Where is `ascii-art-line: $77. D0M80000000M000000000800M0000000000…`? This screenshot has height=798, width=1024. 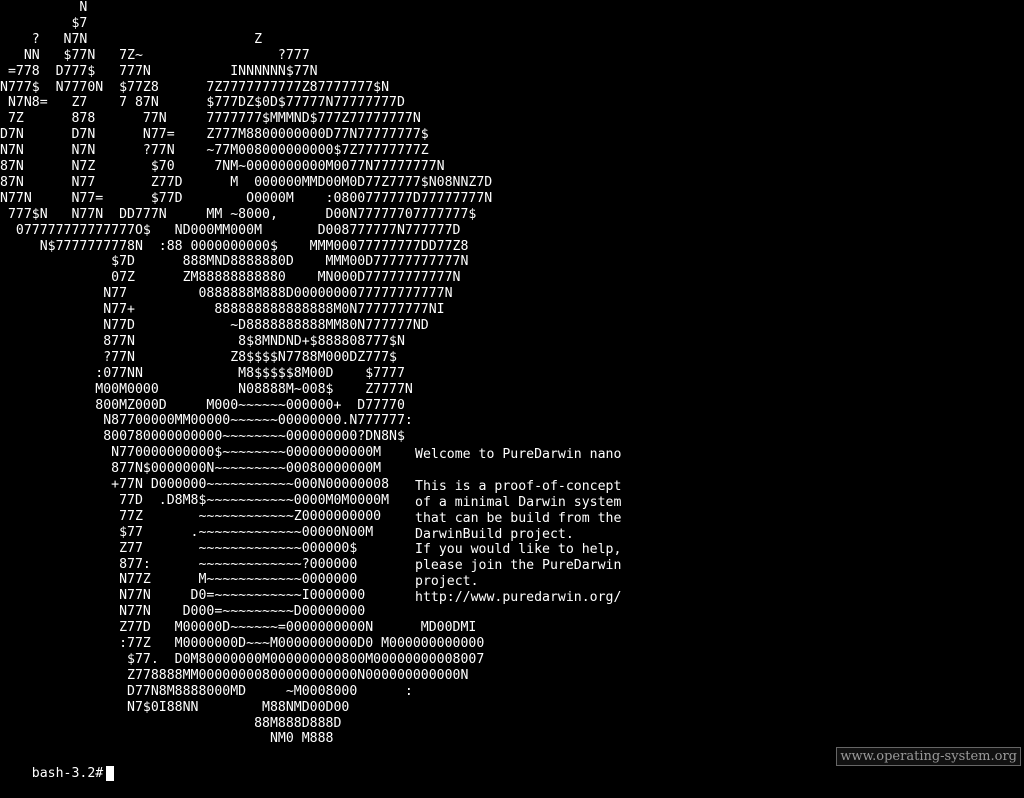 ascii-art-line: $77. D0M80000000M000000000800M0000000000… is located at coordinates (242, 659).